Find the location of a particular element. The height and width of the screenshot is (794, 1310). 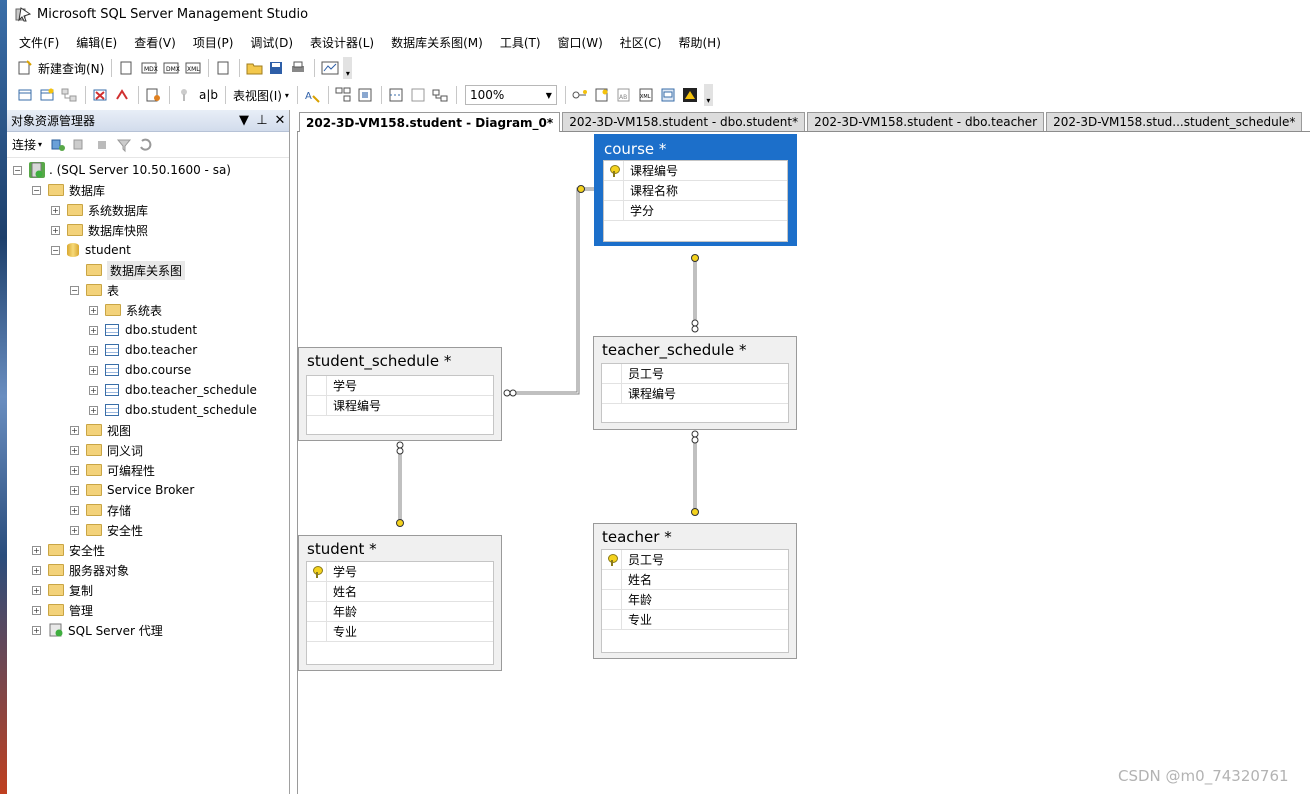

relationship-labels-icon is located at coordinates (441, 95).